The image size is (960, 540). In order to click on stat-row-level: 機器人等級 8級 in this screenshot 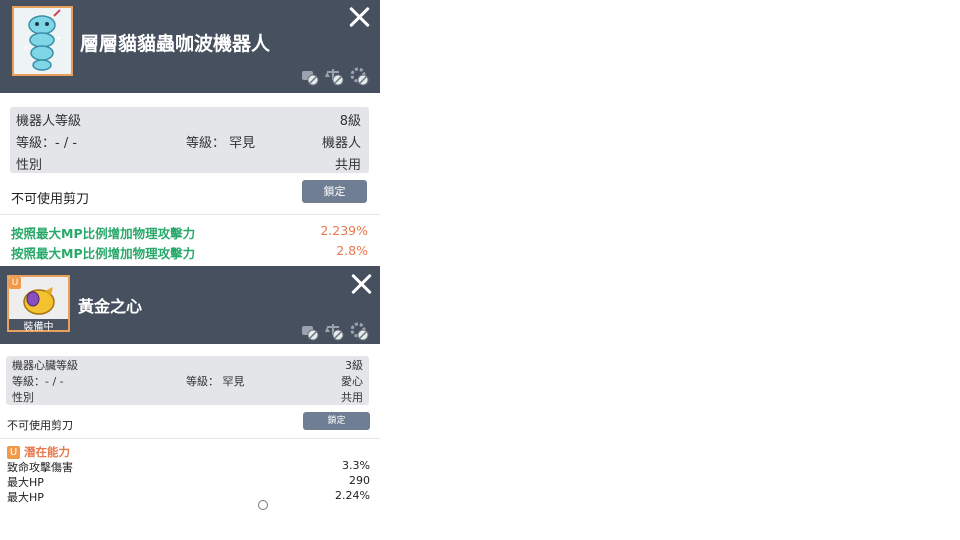, I will do `click(189, 119)`.